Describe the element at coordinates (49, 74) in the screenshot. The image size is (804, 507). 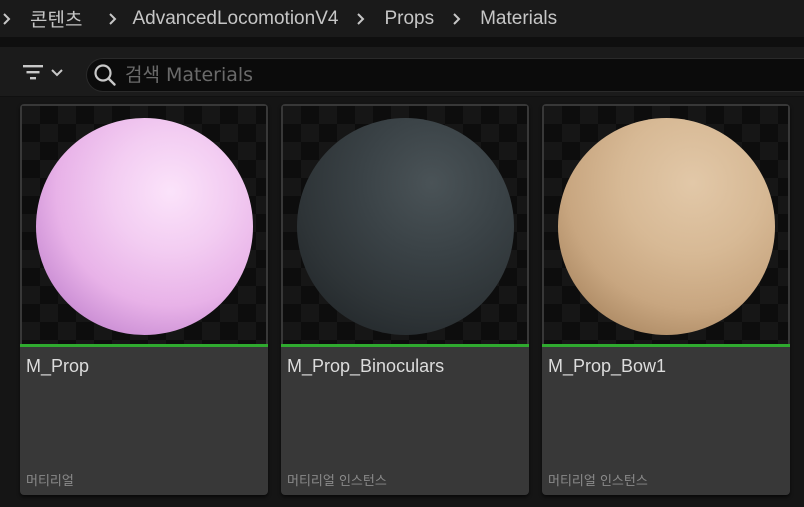
I see `filter-button` at that location.